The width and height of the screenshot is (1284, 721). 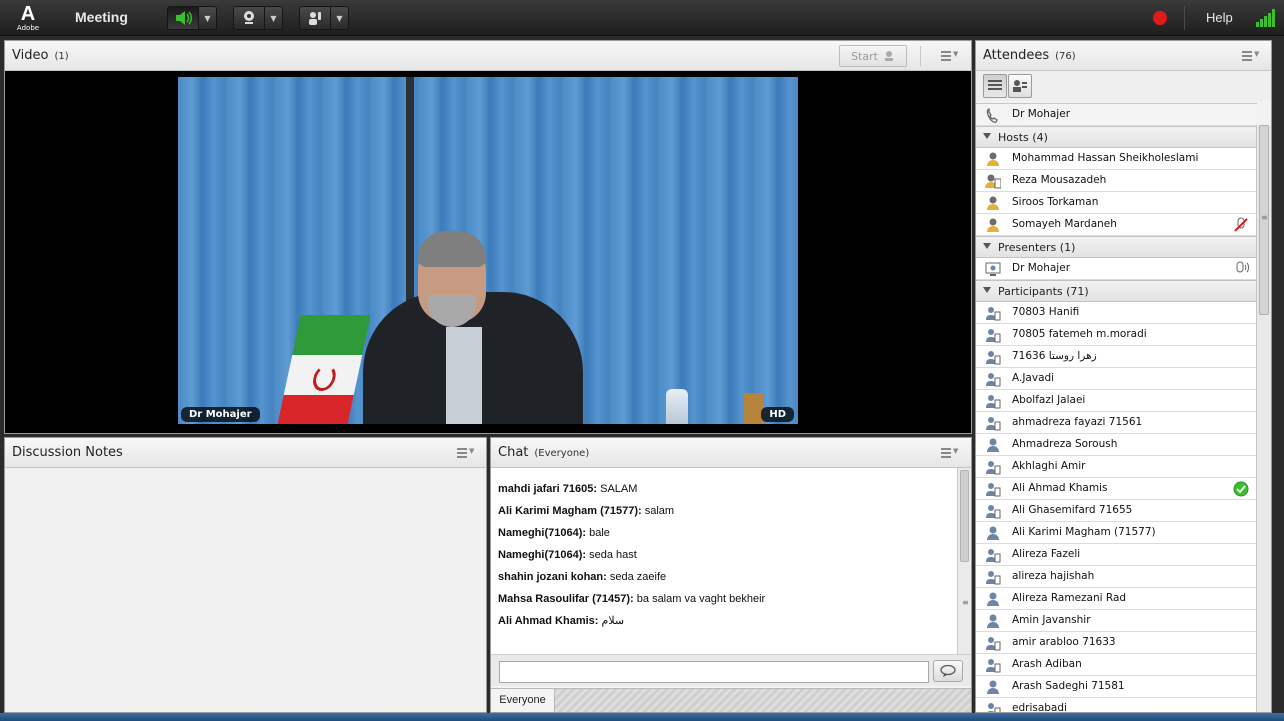 I want to click on attendees-pod-title: Attendees (76), so click(x=1029, y=55).